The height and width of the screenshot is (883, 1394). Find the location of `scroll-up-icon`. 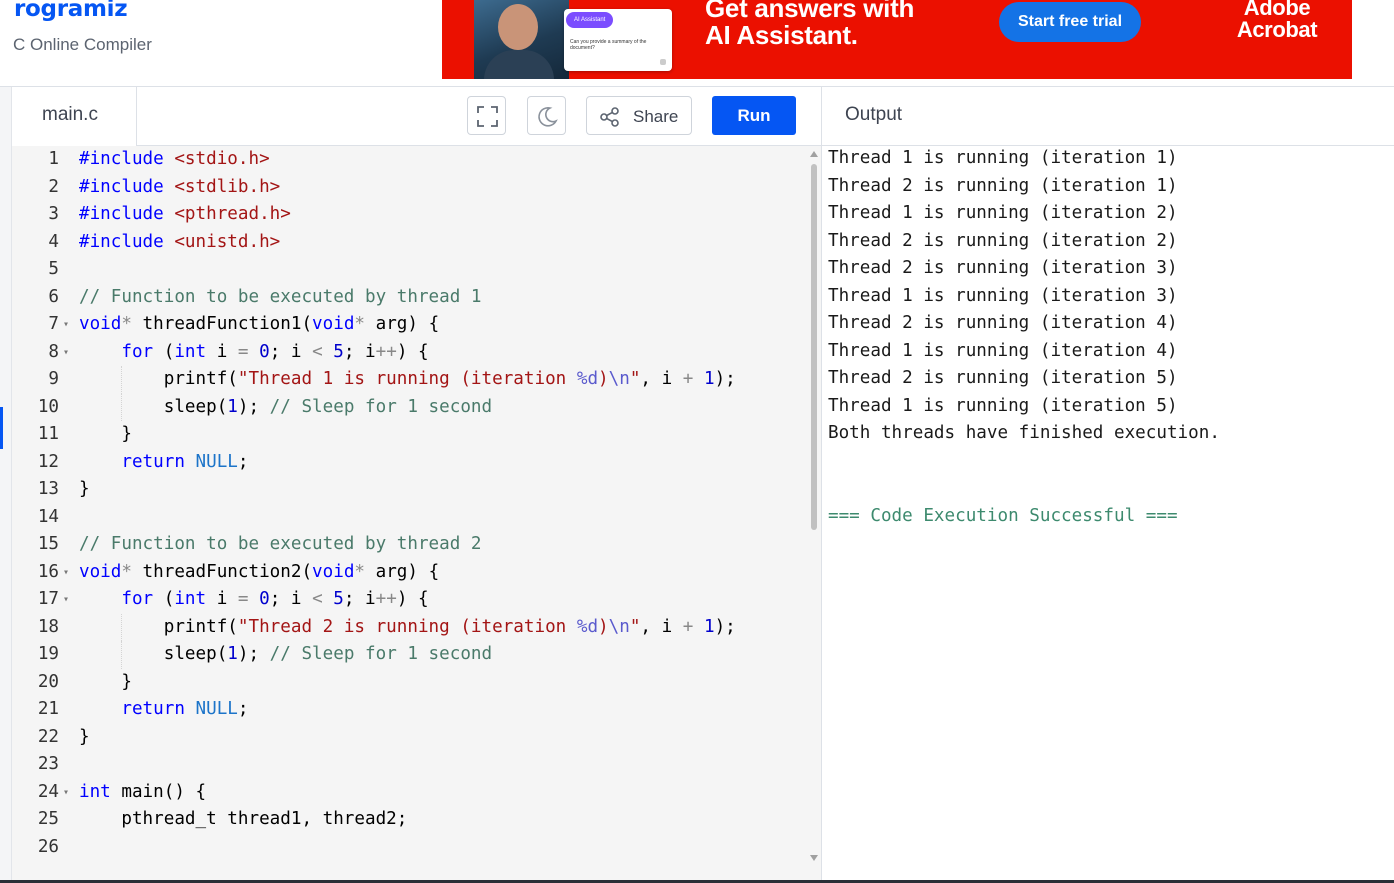

scroll-up-icon is located at coordinates (814, 154).